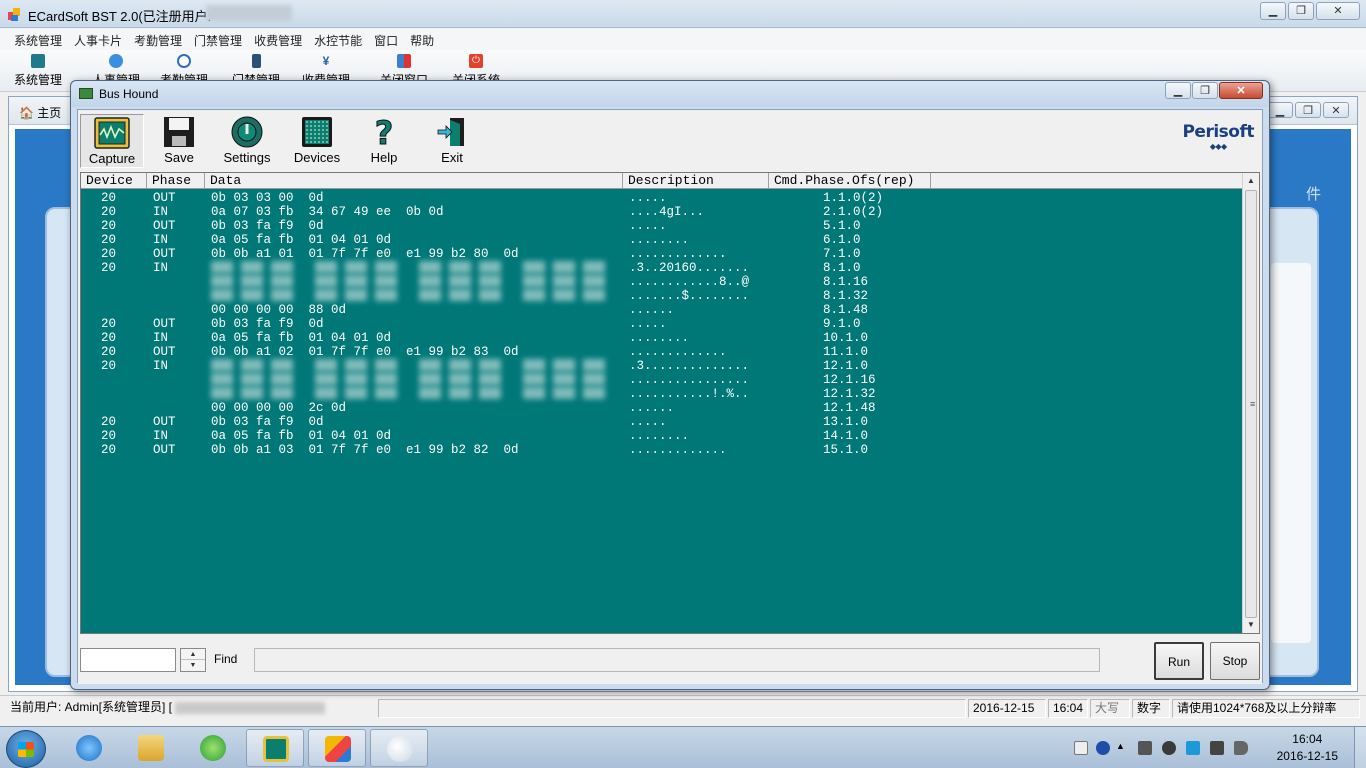 Image resolution: width=1366 pixels, height=768 pixels. Describe the element at coordinates (414, 181) in the screenshot. I see `col-data: Data` at that location.